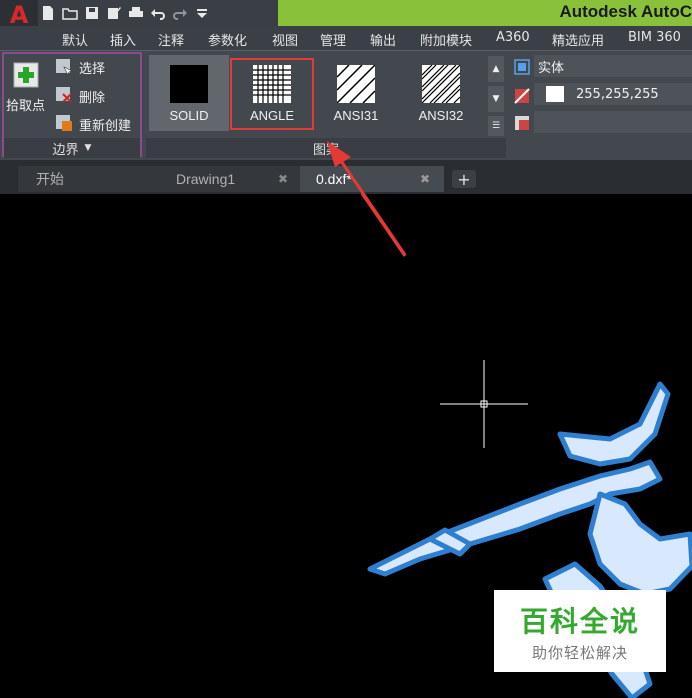 This screenshot has width=692, height=698. I want to click on tab-start: 开始, so click(92, 179).